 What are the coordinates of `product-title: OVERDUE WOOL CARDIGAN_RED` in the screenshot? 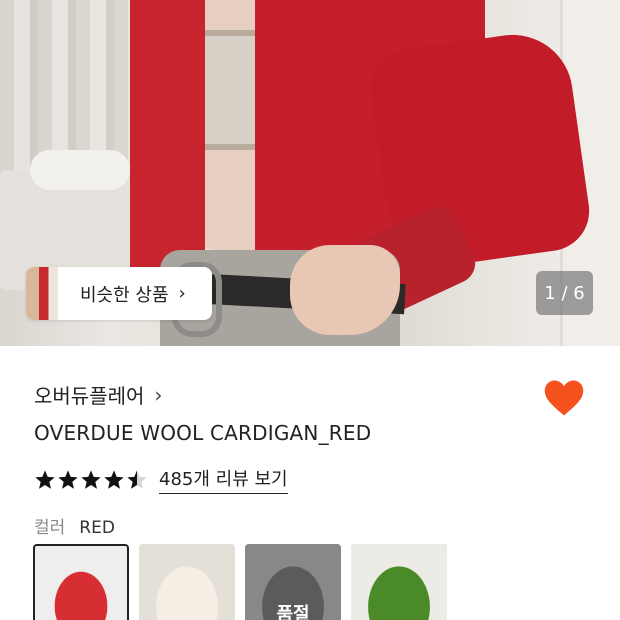 It's located at (203, 433).